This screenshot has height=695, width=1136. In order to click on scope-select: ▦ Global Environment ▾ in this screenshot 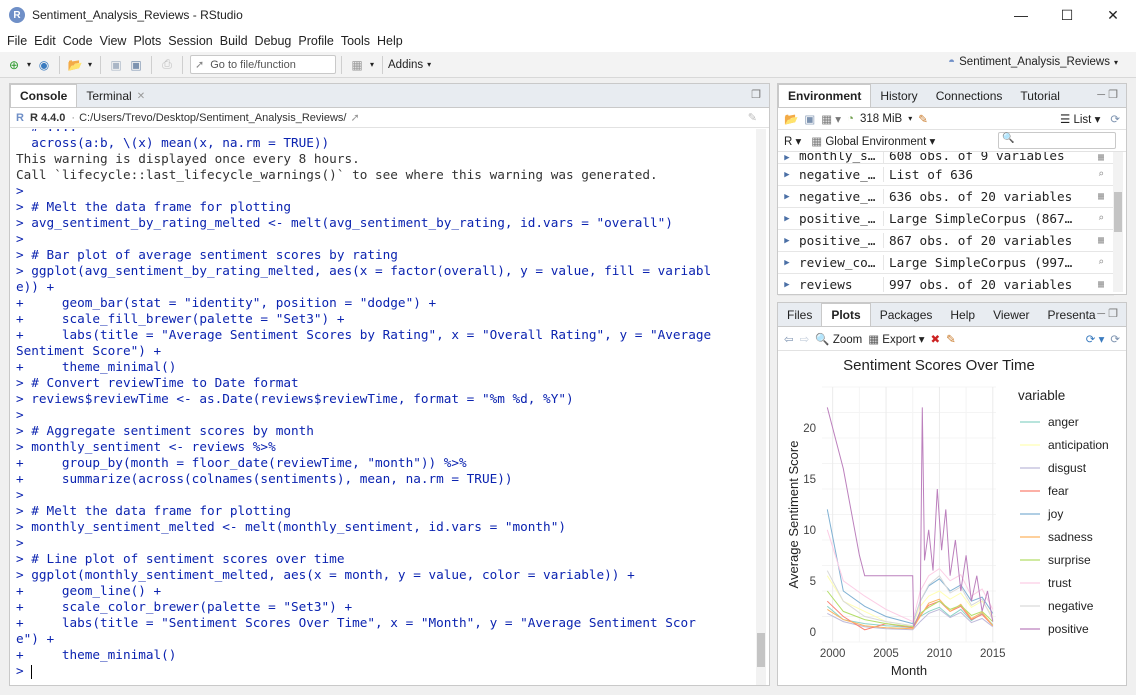, I will do `click(873, 141)`.